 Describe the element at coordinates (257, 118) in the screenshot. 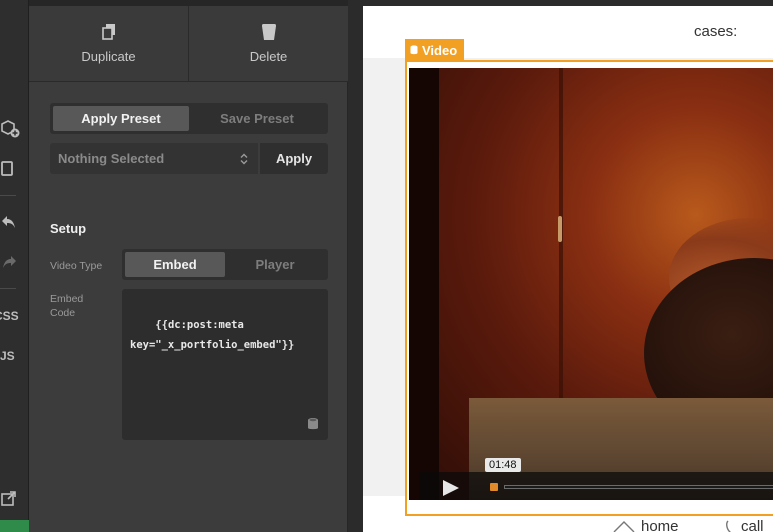

I see `save-preset-tab: Save Preset` at that location.